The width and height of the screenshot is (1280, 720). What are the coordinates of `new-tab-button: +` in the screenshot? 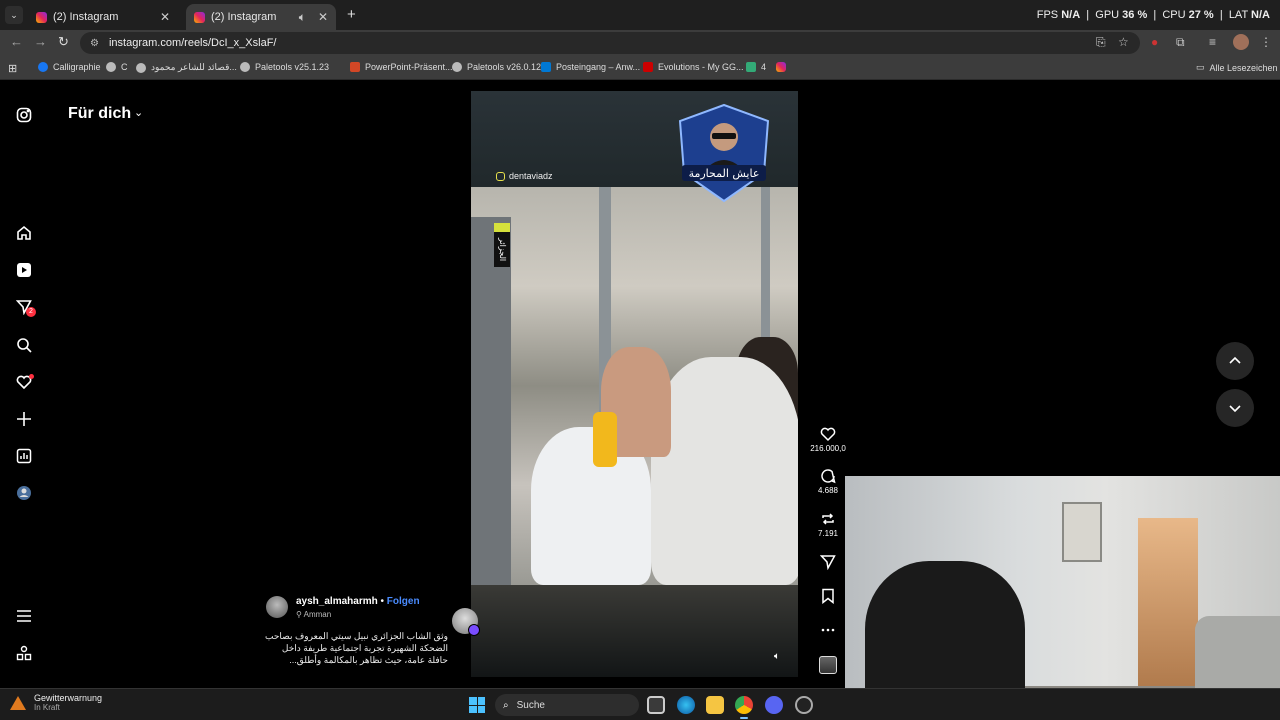 It's located at (351, 14).